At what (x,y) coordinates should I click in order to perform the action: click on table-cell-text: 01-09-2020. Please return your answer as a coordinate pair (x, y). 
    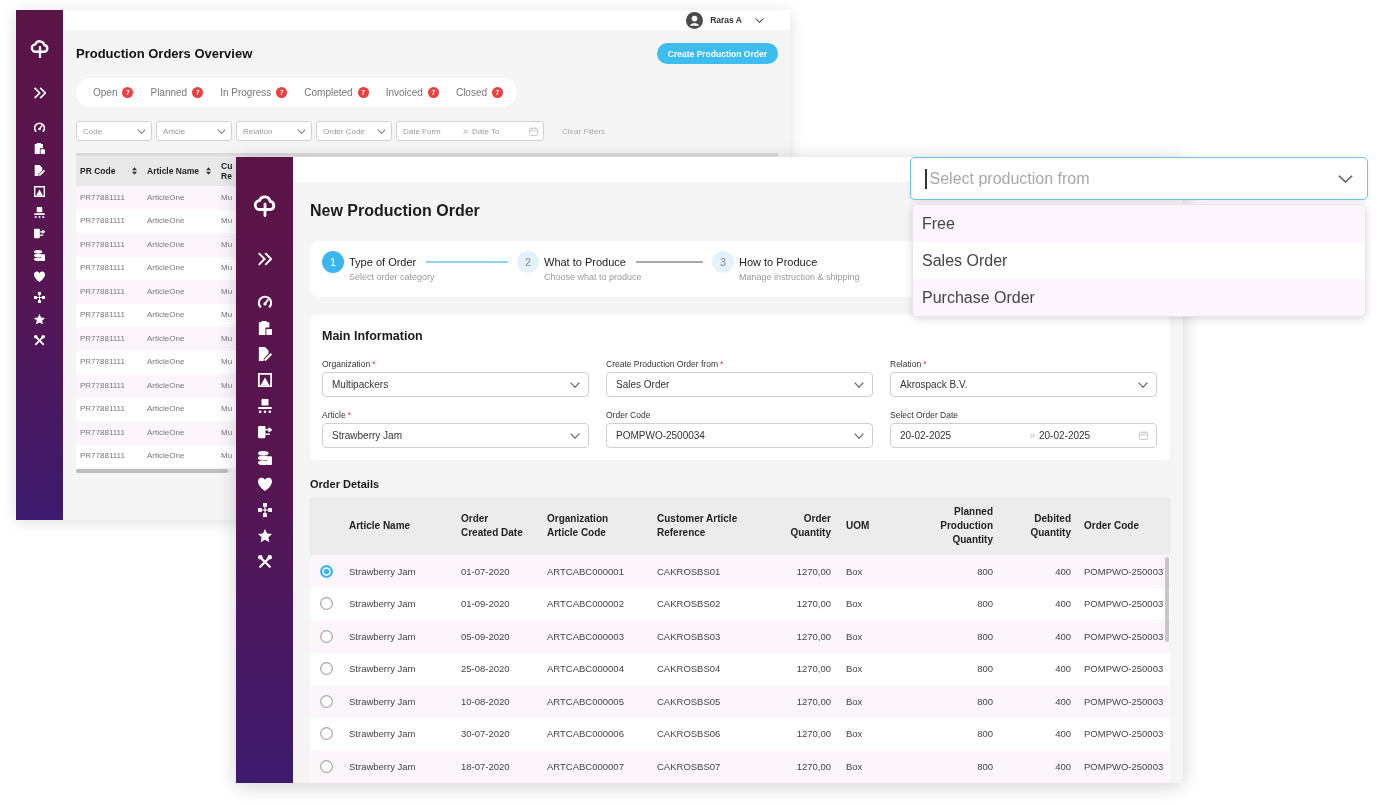
    Looking at the image, I should click on (485, 604).